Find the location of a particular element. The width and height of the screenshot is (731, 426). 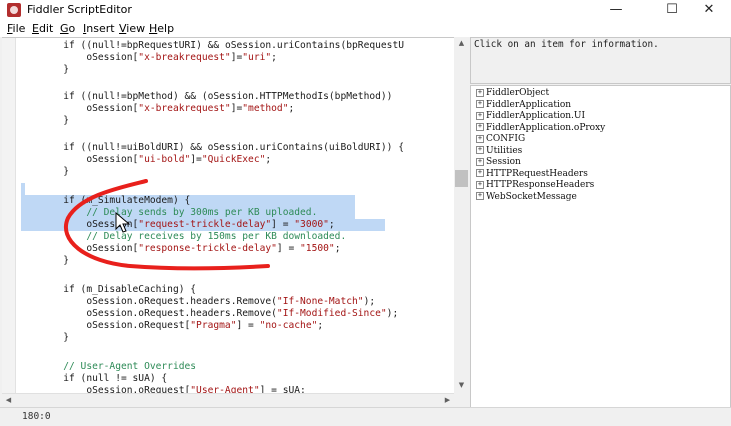

scroll-up-arrow-icon: ▲ is located at coordinates (461, 43).